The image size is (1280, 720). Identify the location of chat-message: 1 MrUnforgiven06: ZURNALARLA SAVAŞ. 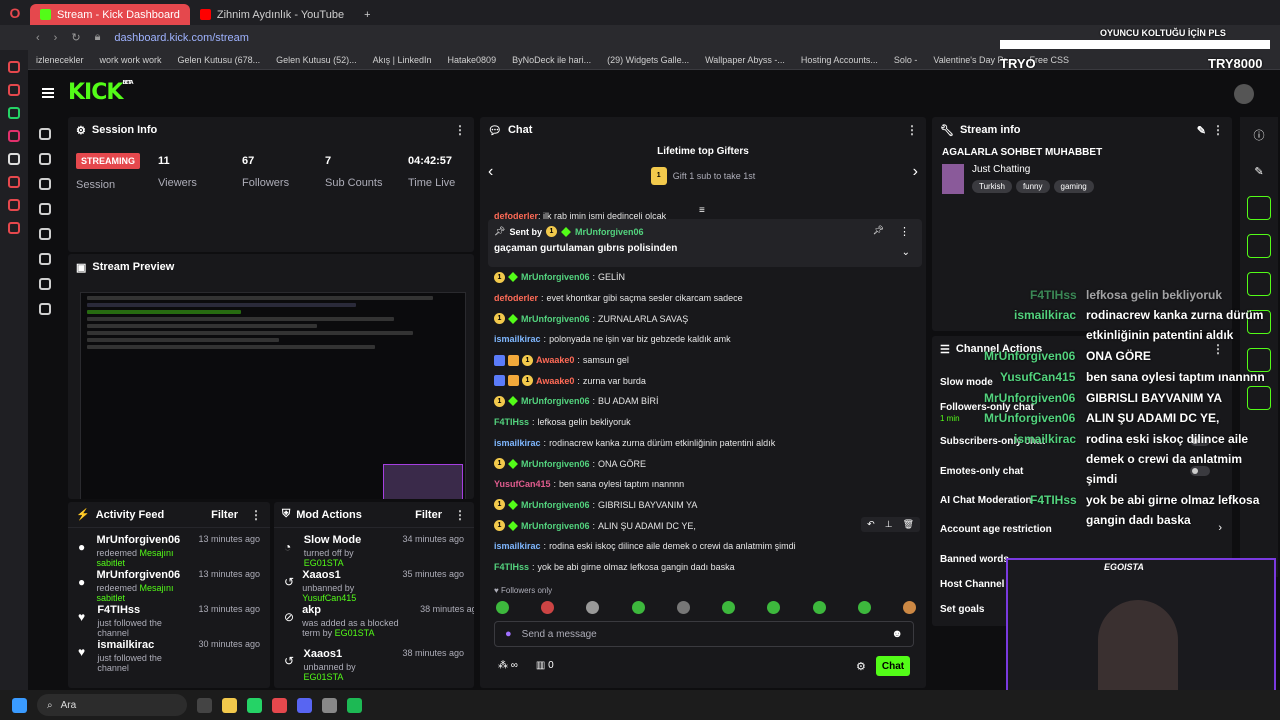
(703, 318).